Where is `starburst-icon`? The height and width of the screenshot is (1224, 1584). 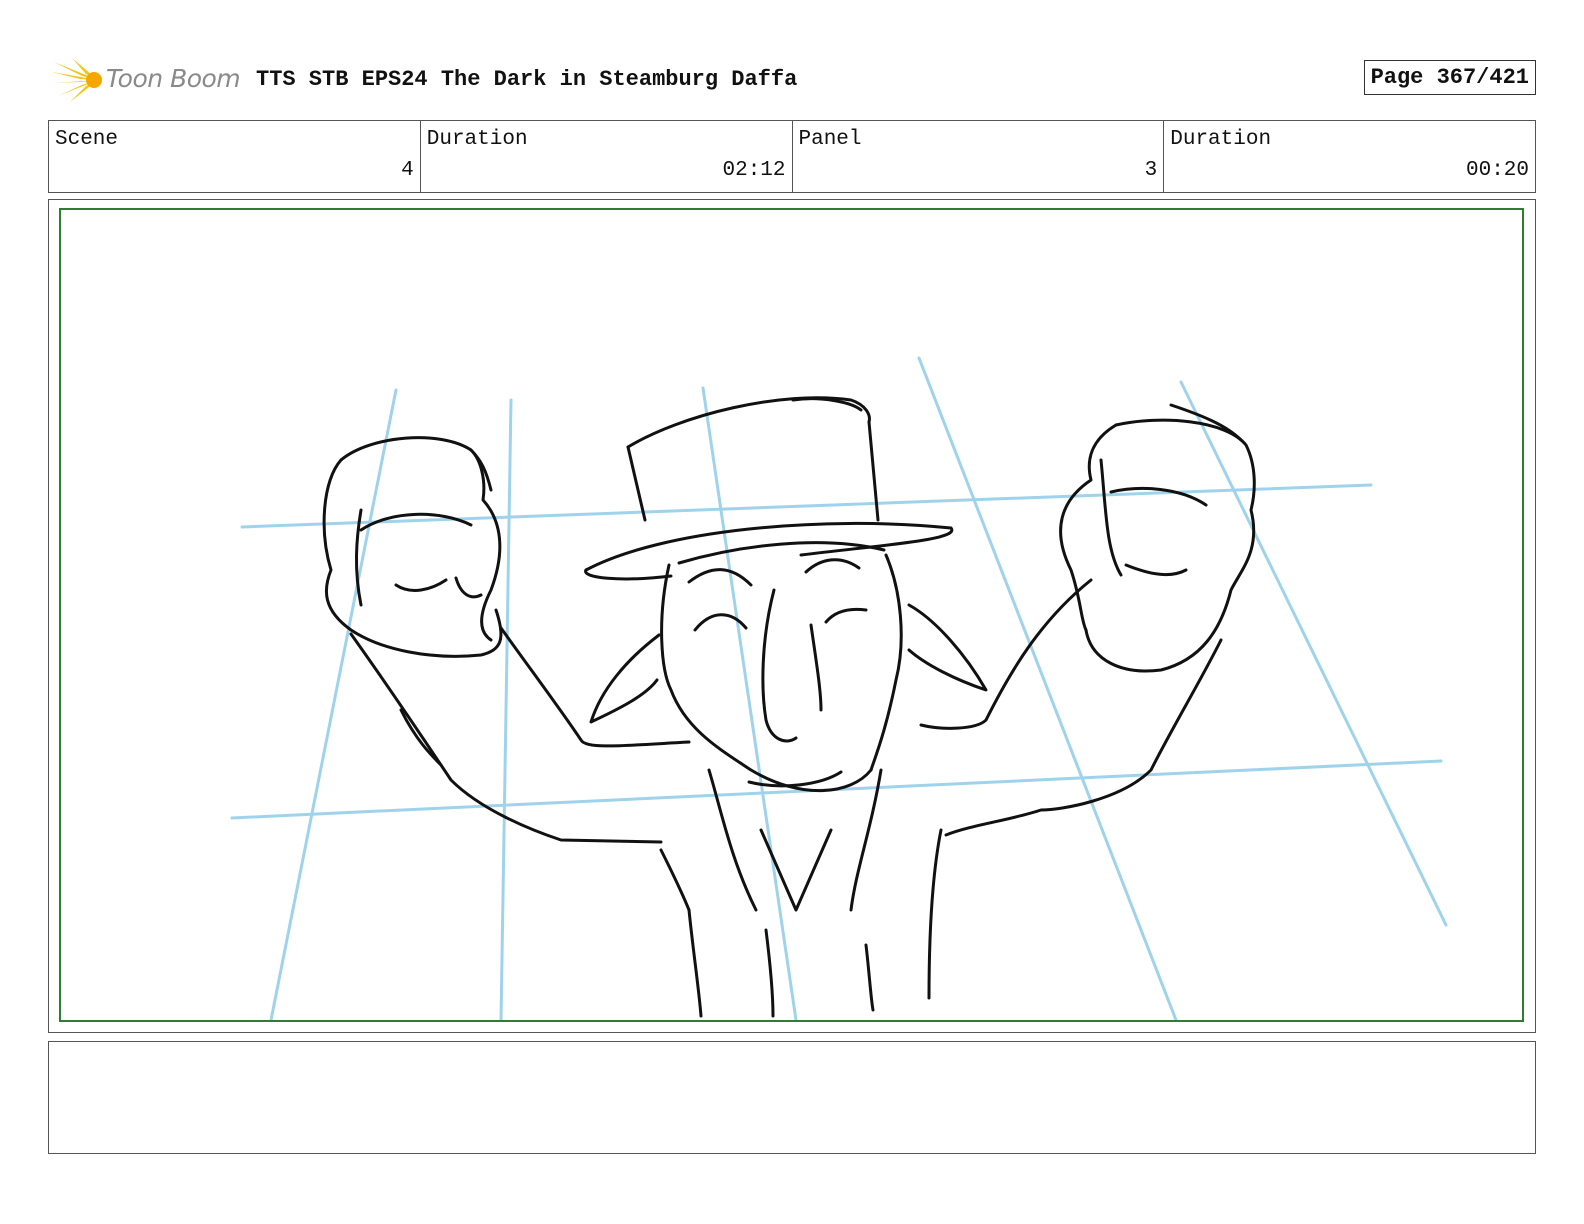 starburst-icon is located at coordinates (77, 80).